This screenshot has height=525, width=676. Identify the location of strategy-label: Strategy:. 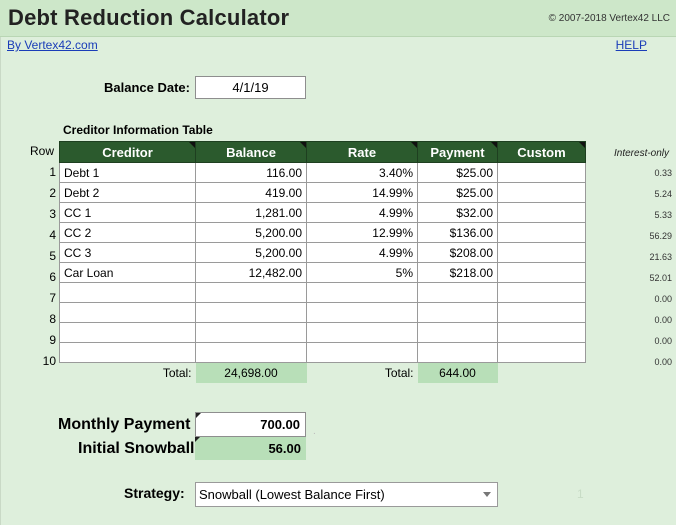
(154, 493).